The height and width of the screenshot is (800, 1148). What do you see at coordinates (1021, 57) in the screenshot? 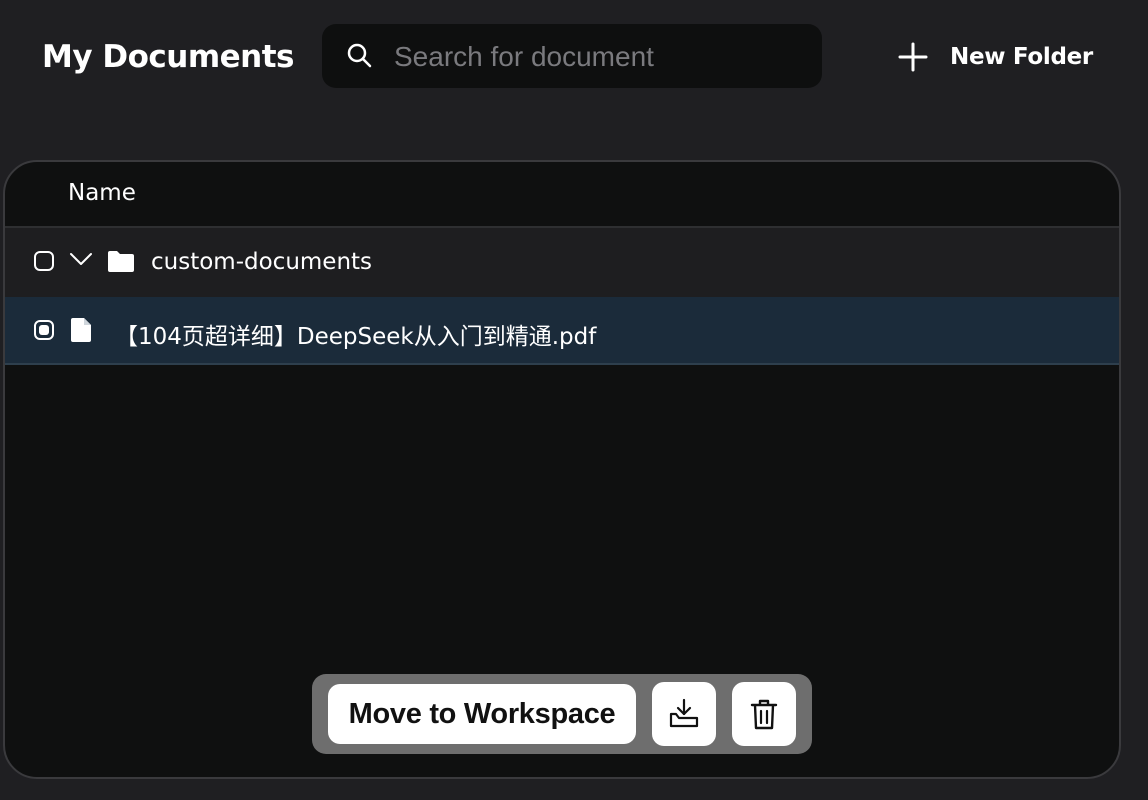
I see `new-folder-label: New Folder` at bounding box center [1021, 57].